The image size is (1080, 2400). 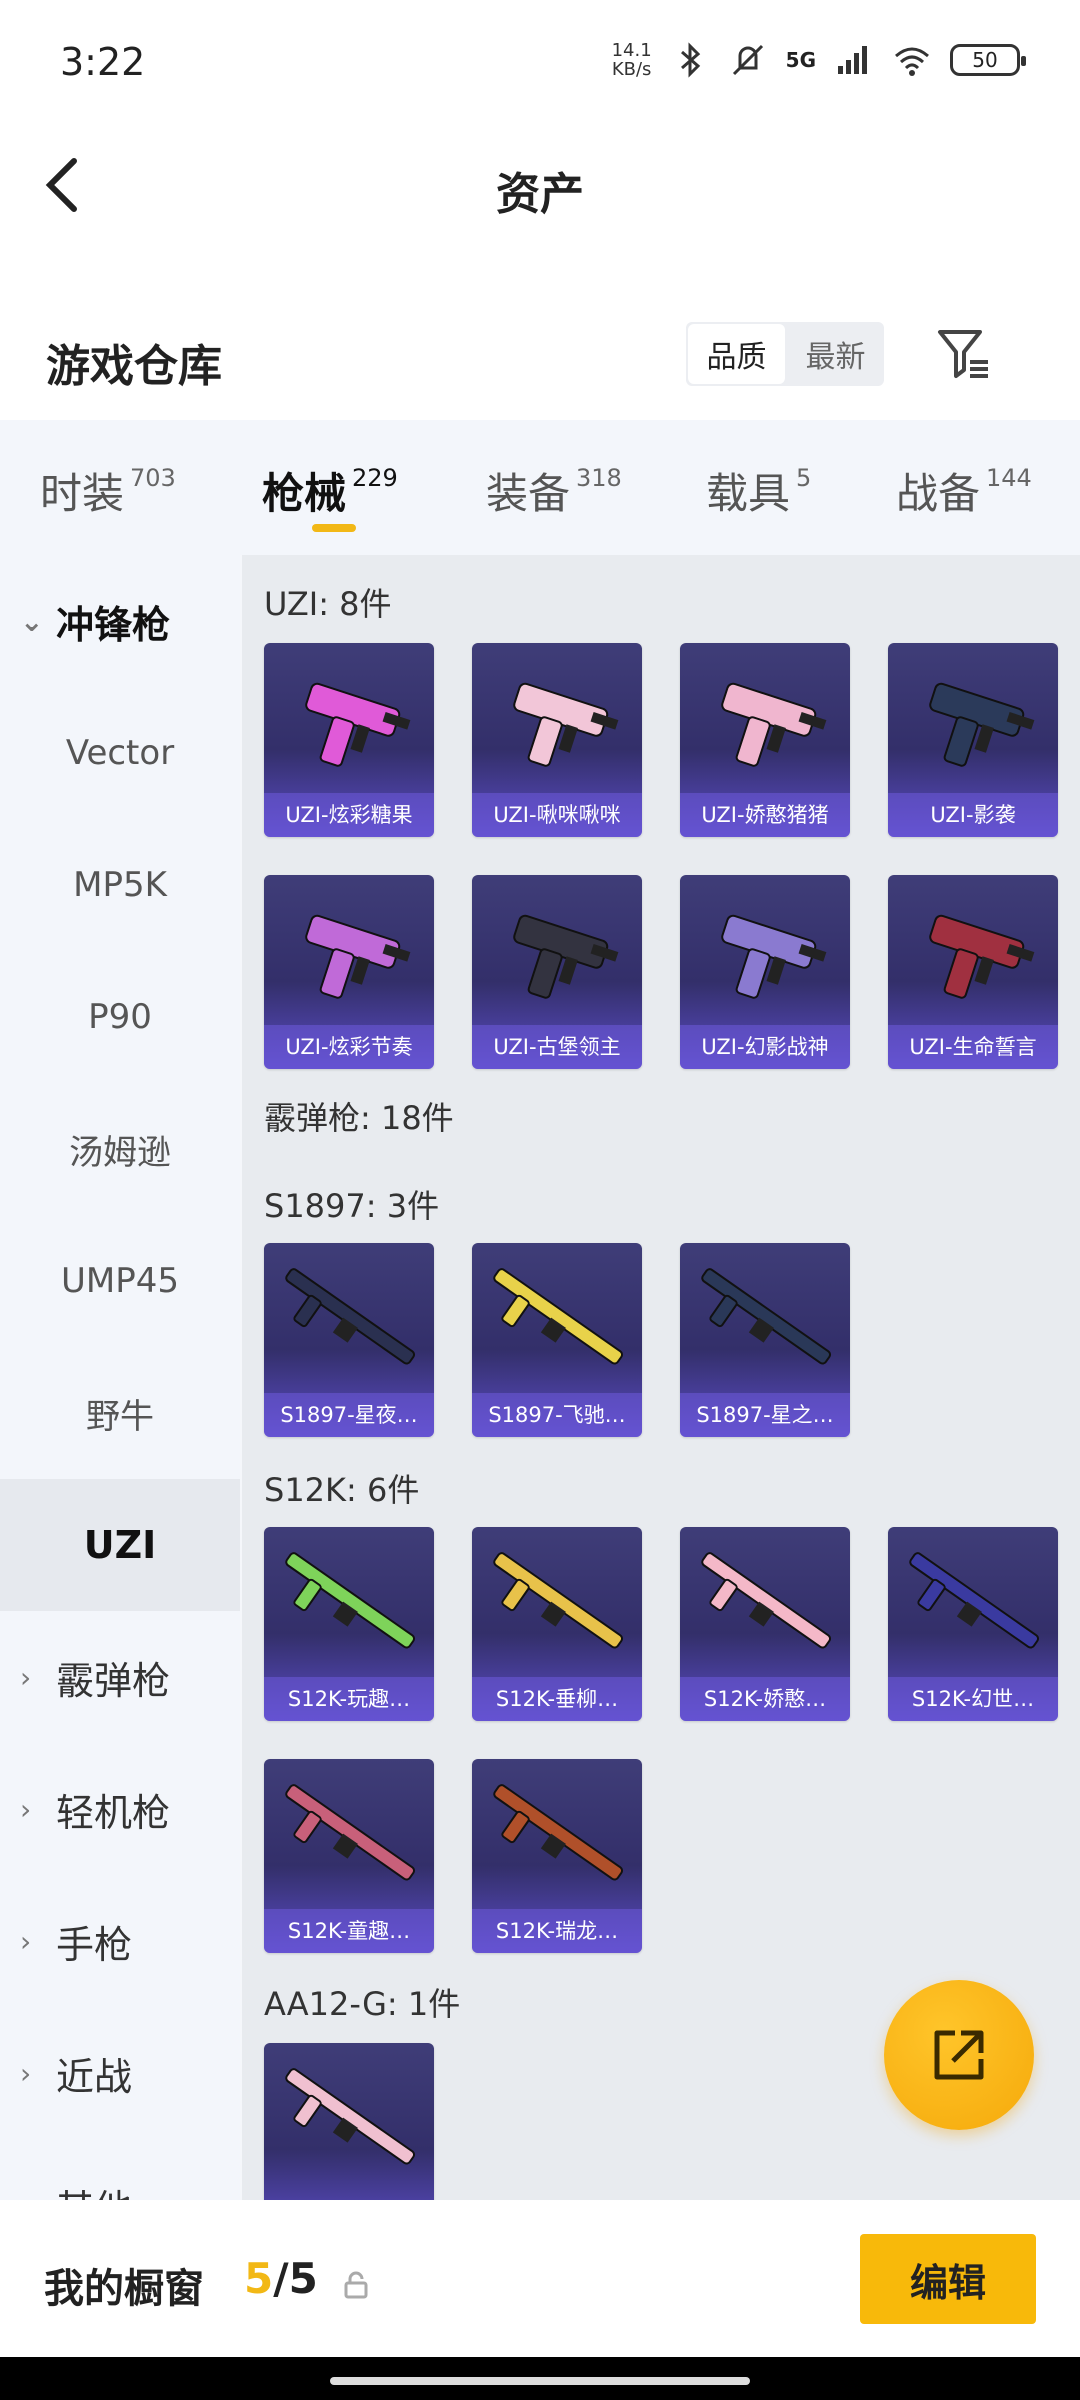 I want to click on sort-toggle: 品质 最新, so click(x=785, y=354).